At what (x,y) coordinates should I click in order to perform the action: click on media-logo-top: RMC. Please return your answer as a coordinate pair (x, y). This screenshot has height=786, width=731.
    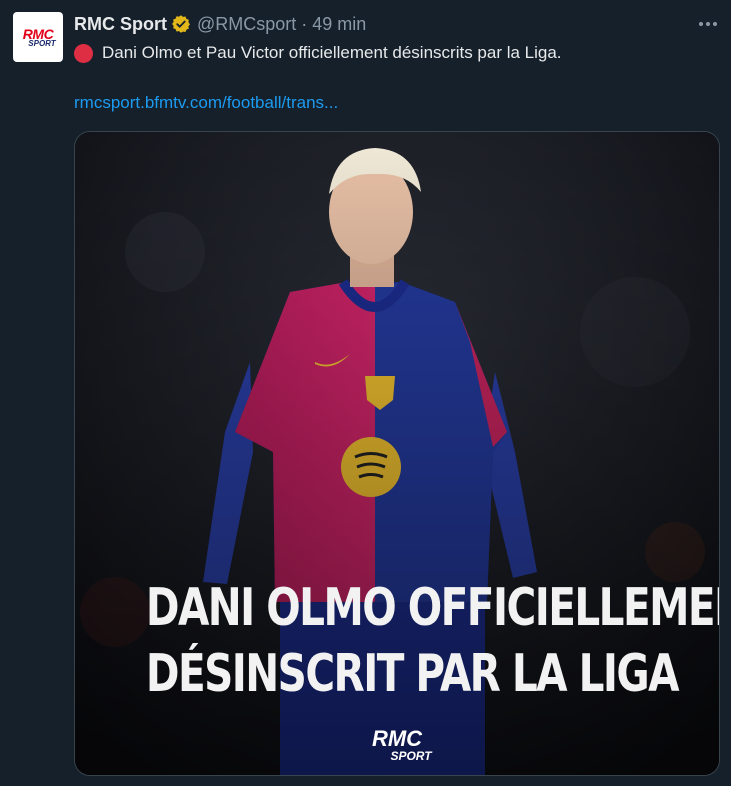
    Looking at the image, I should click on (397, 738).